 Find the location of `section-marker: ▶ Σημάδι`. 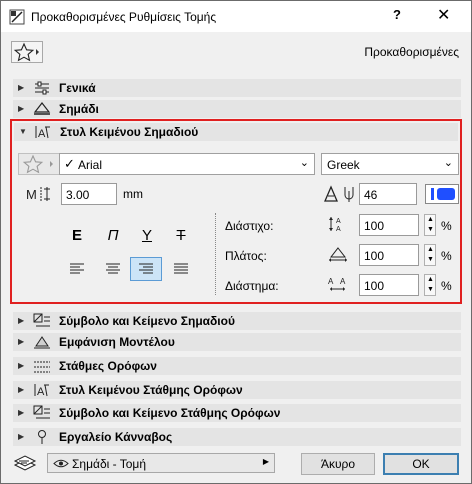

section-marker: ▶ Σημάδι is located at coordinates (237, 109).